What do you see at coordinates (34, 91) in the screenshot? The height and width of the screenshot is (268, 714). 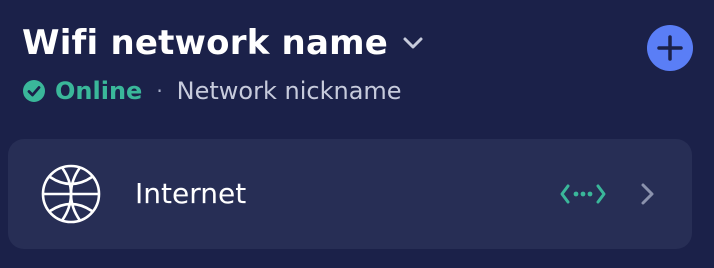 I see `check-circle-icon` at bounding box center [34, 91].